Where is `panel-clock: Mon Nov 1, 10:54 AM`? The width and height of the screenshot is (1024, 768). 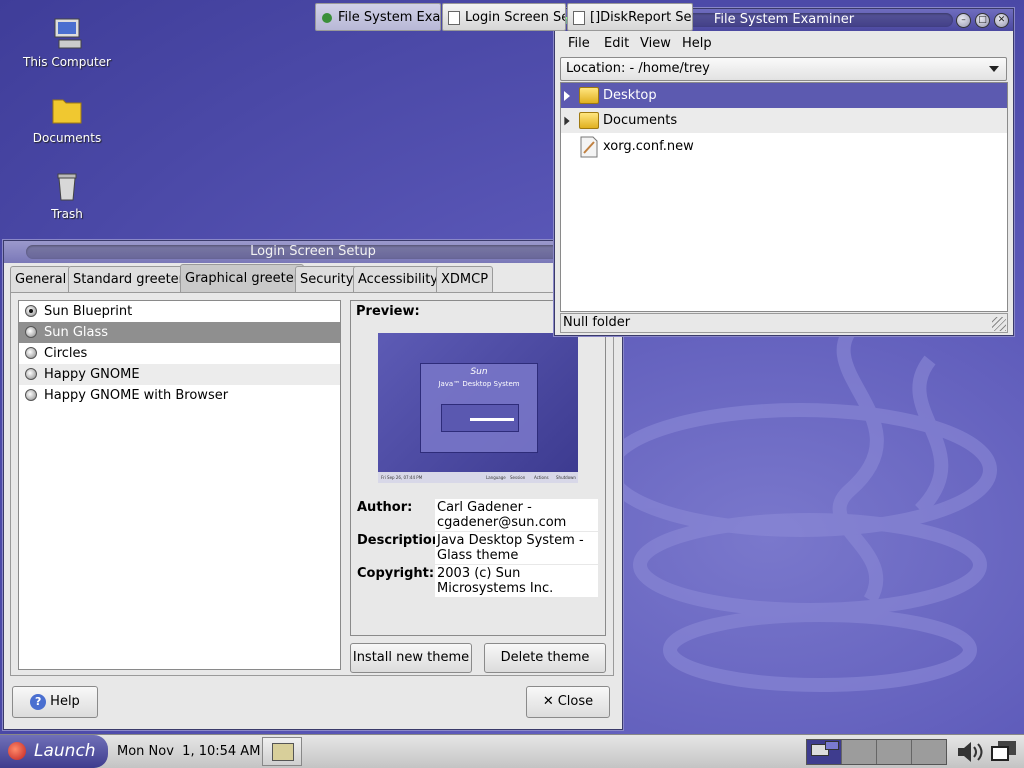
panel-clock: Mon Nov 1, 10:54 AM is located at coordinates (188, 751).